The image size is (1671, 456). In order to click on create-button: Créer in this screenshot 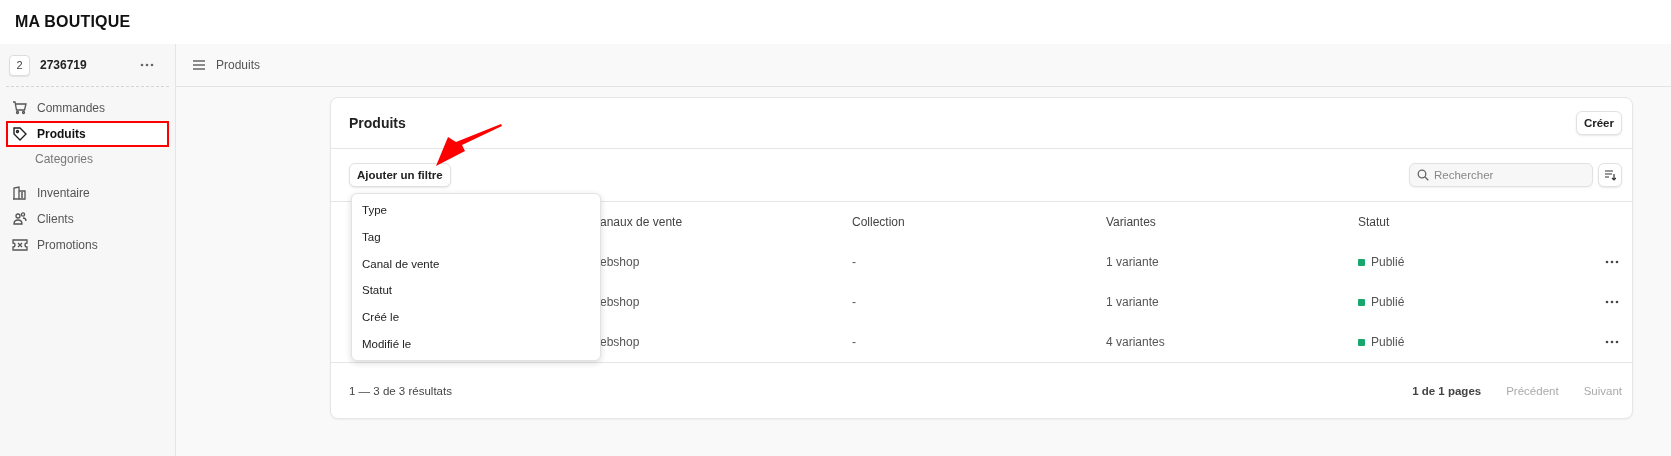, I will do `click(1598, 123)`.